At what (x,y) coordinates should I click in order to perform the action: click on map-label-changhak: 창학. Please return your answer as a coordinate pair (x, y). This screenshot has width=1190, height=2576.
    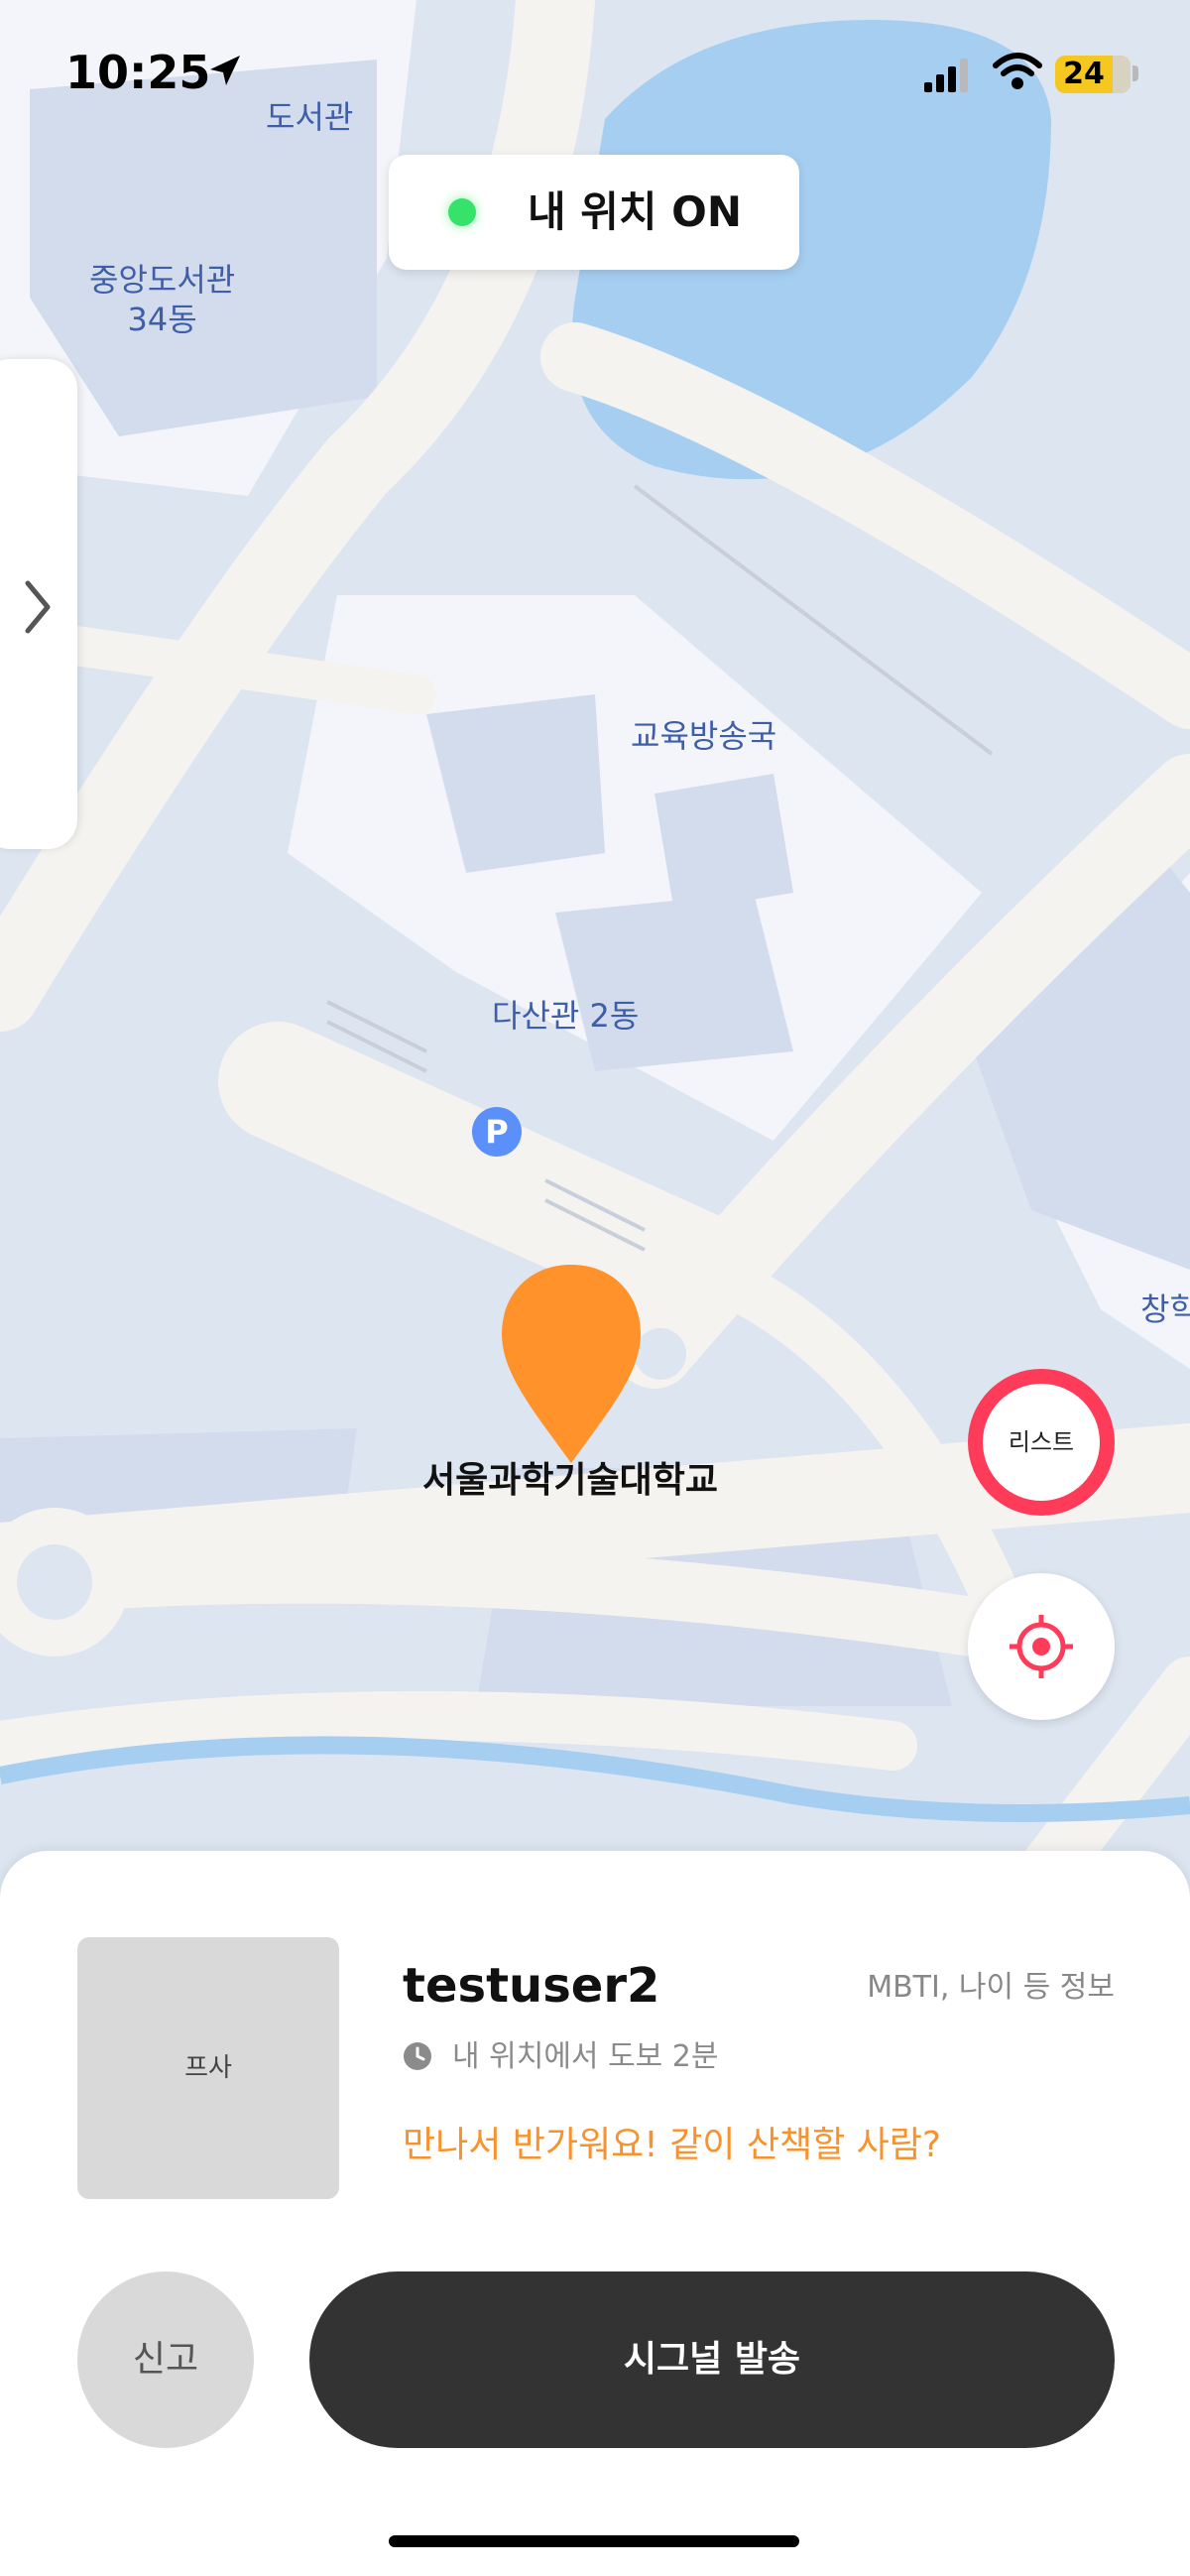
    Looking at the image, I should click on (1165, 1309).